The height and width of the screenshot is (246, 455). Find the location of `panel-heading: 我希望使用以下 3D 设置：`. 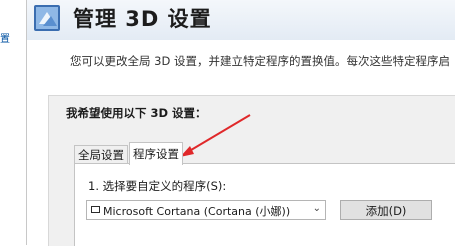

panel-heading: 我希望使用以下 3D 设置： is located at coordinates (136, 113).